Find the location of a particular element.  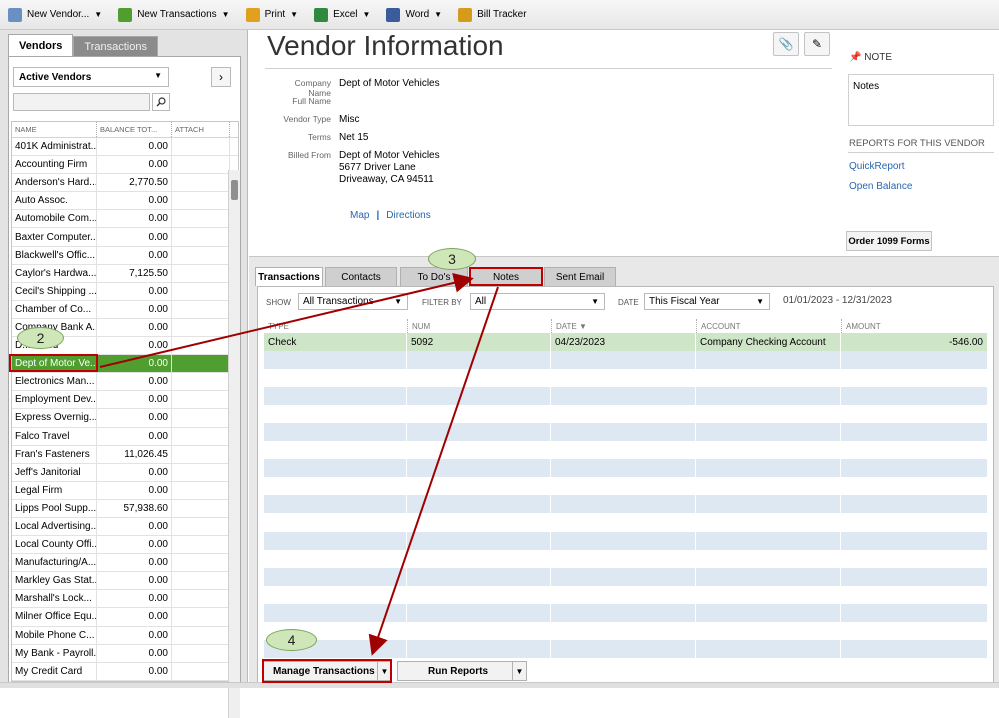

arrow-to-manage-transactions is located at coordinates (433, 471).